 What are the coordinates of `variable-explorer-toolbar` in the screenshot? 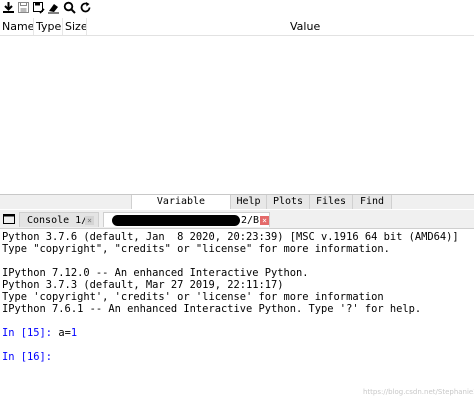 It's located at (237, 8).